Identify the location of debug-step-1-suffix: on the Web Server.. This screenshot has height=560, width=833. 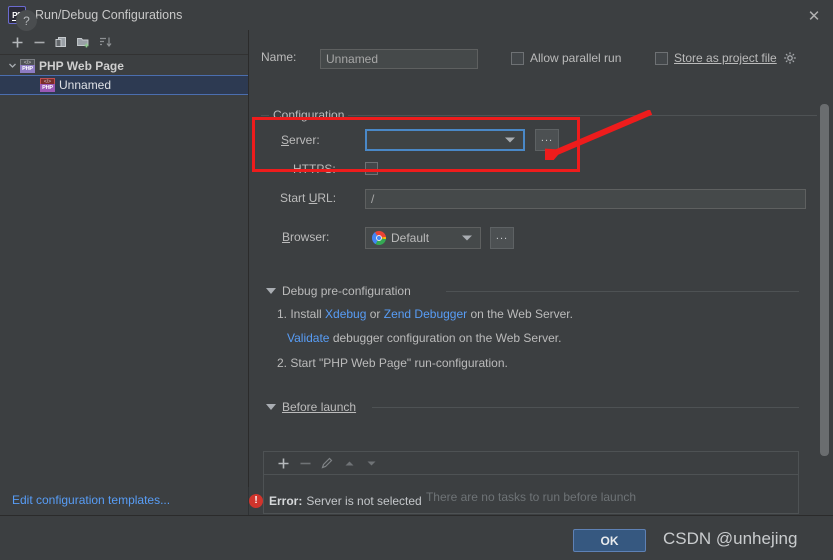
(520, 314).